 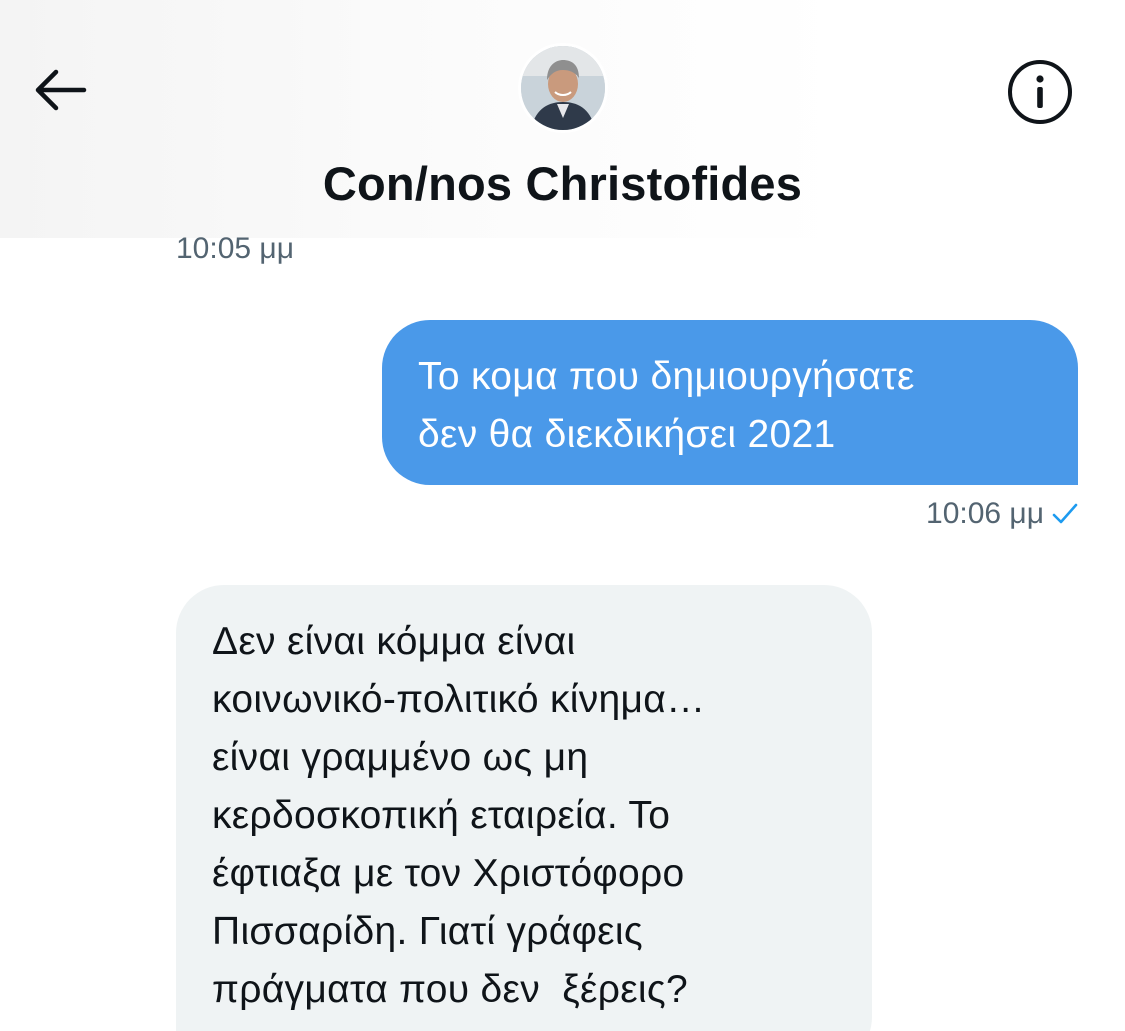 I want to click on avatar, so click(x=563, y=88).